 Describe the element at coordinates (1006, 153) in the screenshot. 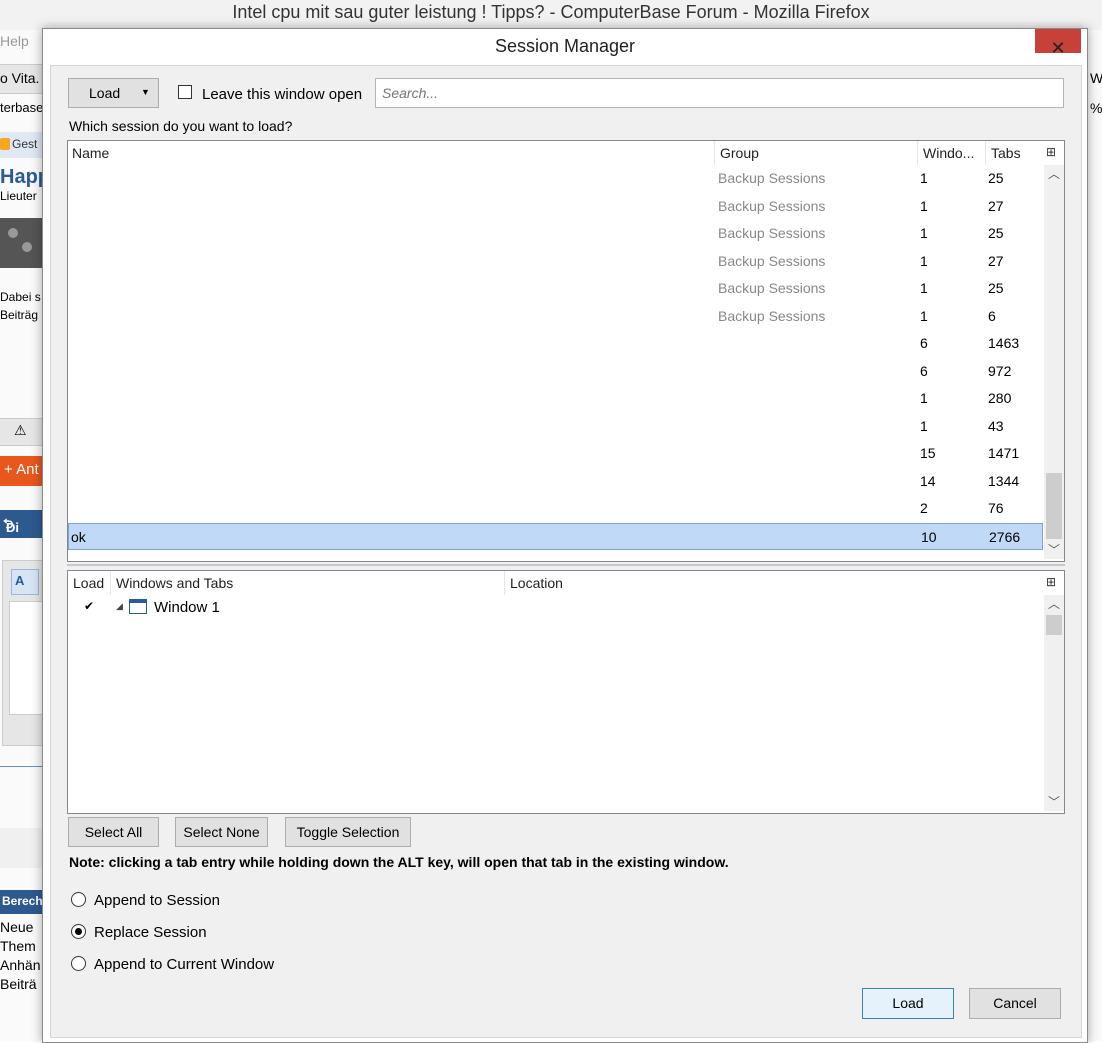

I see `column-header-tabs: Tabs` at that location.